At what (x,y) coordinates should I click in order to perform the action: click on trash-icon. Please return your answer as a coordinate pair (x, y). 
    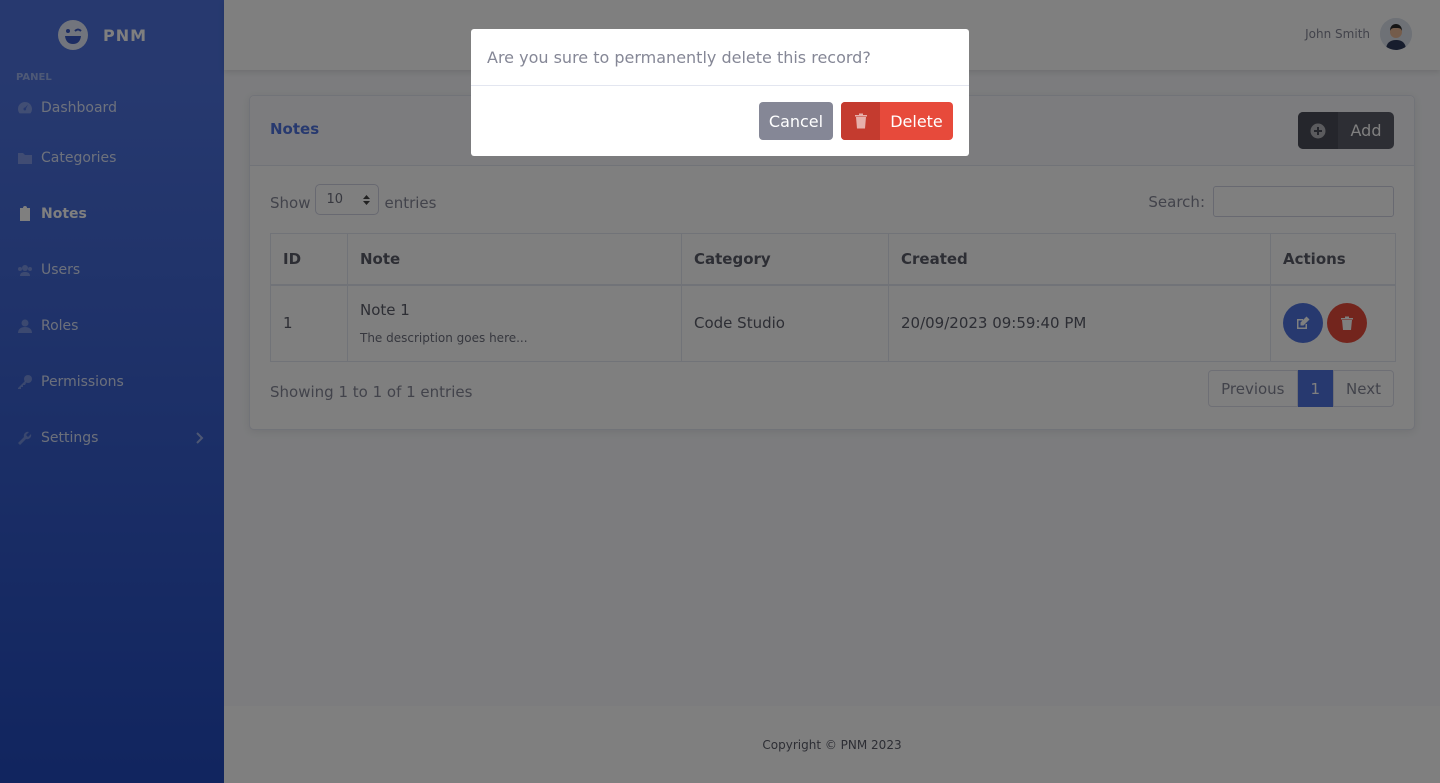
    Looking at the image, I should click on (860, 121).